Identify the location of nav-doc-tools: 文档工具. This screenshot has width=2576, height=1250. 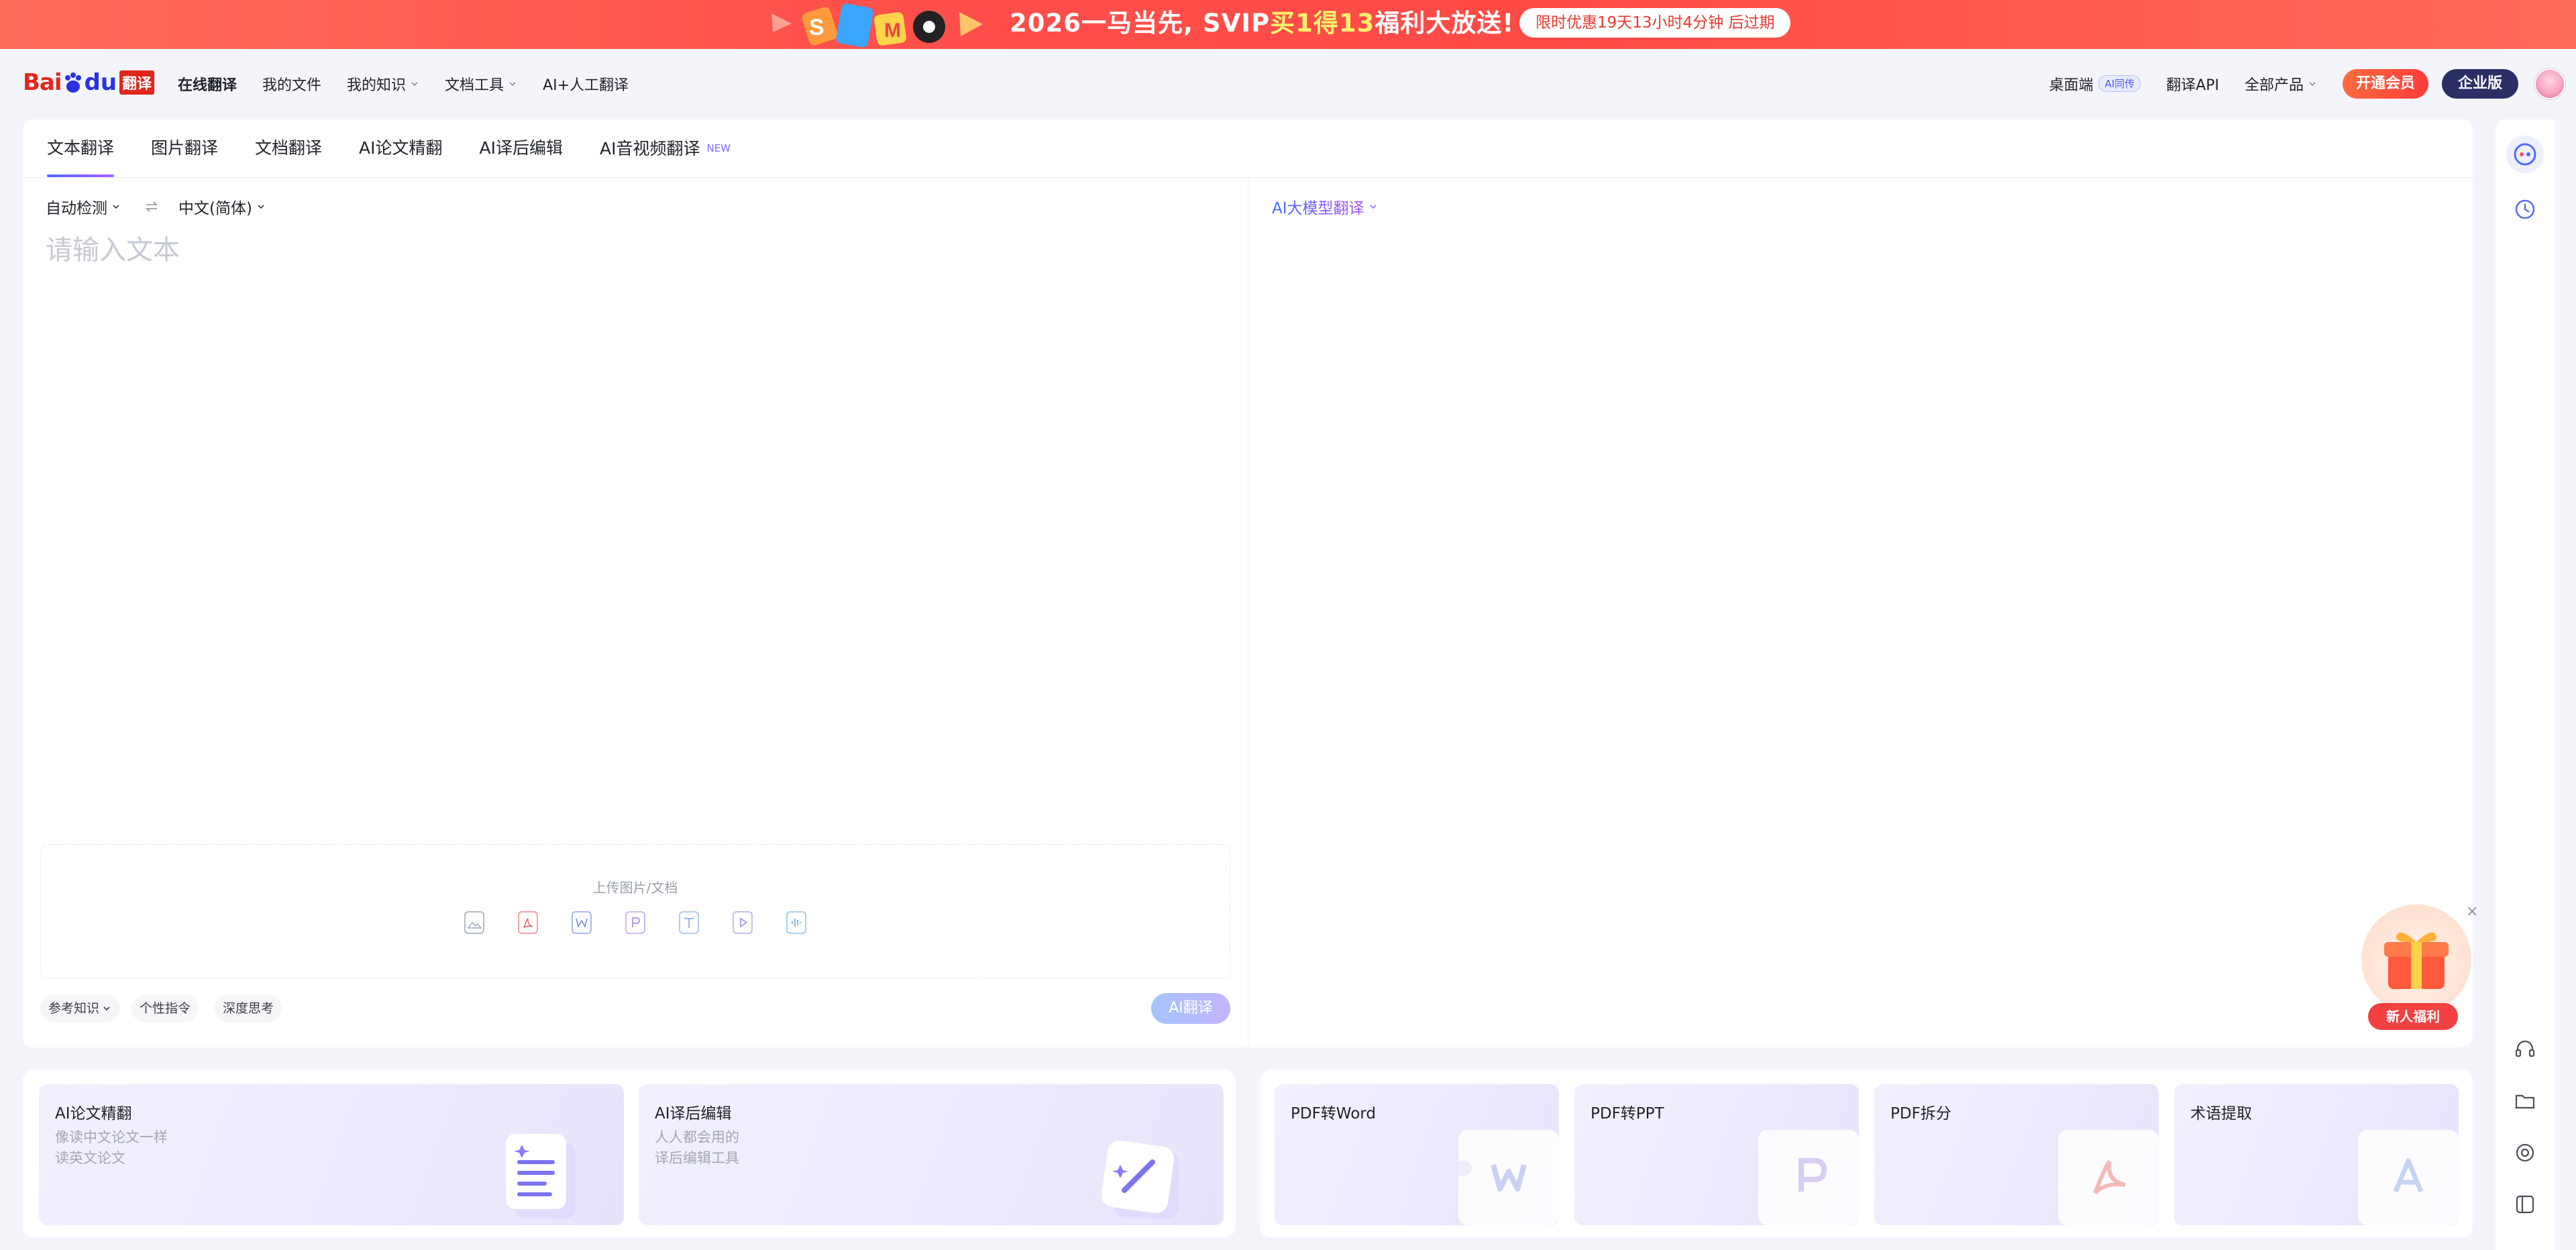
(481, 84).